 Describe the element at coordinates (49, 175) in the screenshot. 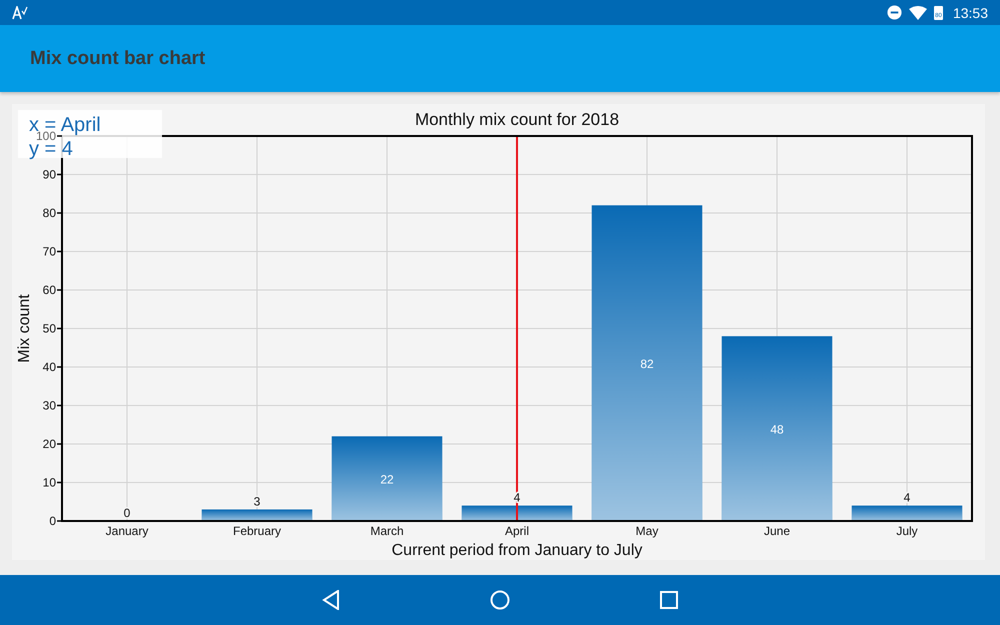

I see `y-tick-label: 90` at that location.